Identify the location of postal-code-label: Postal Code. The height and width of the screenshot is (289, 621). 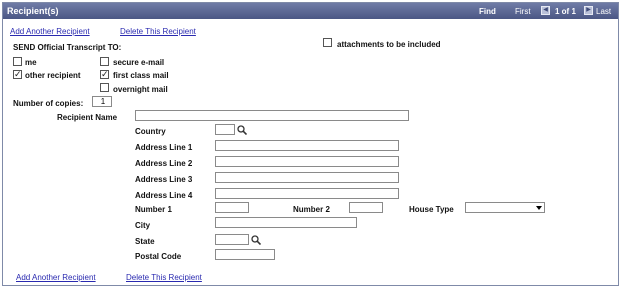
(158, 256).